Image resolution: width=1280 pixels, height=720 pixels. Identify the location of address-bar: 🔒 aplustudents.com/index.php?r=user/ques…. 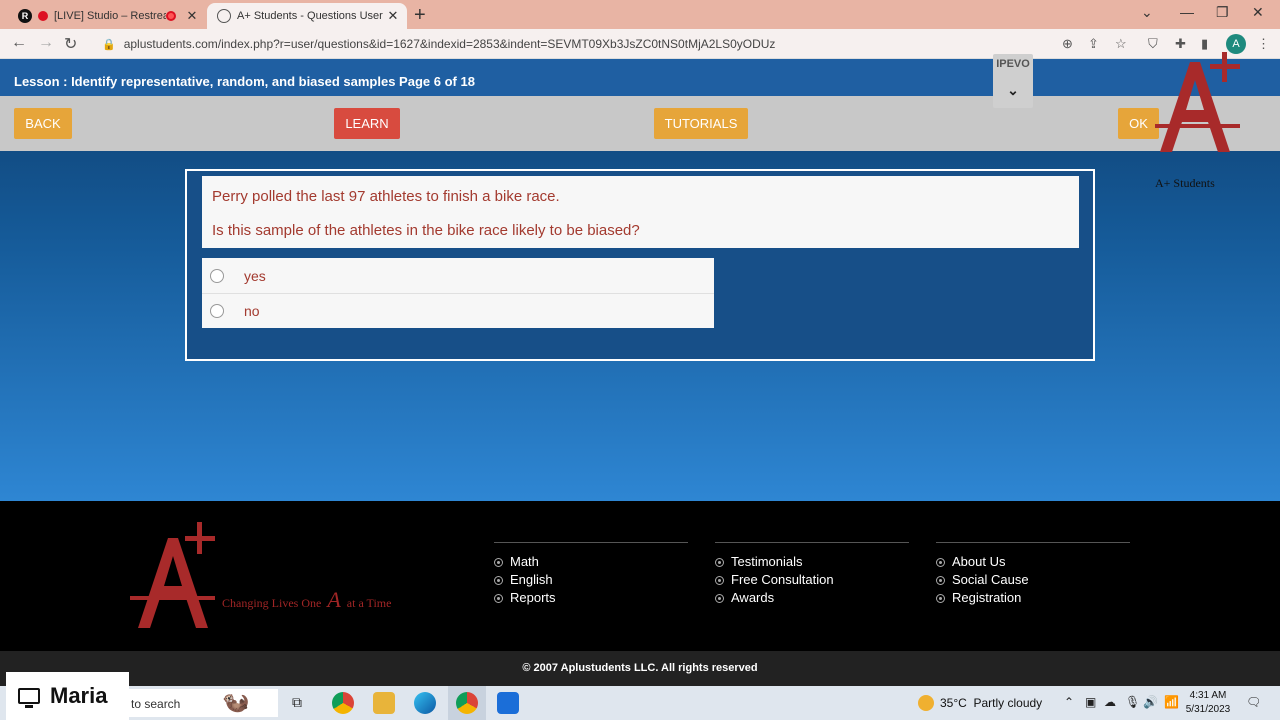
(613, 44).